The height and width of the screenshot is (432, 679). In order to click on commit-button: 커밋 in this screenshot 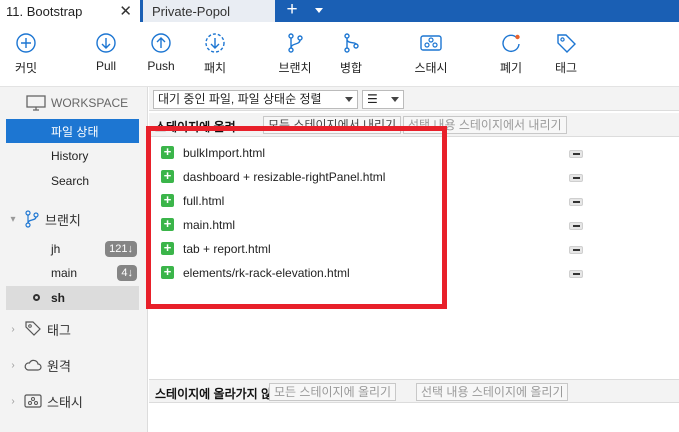, I will do `click(28, 54)`.